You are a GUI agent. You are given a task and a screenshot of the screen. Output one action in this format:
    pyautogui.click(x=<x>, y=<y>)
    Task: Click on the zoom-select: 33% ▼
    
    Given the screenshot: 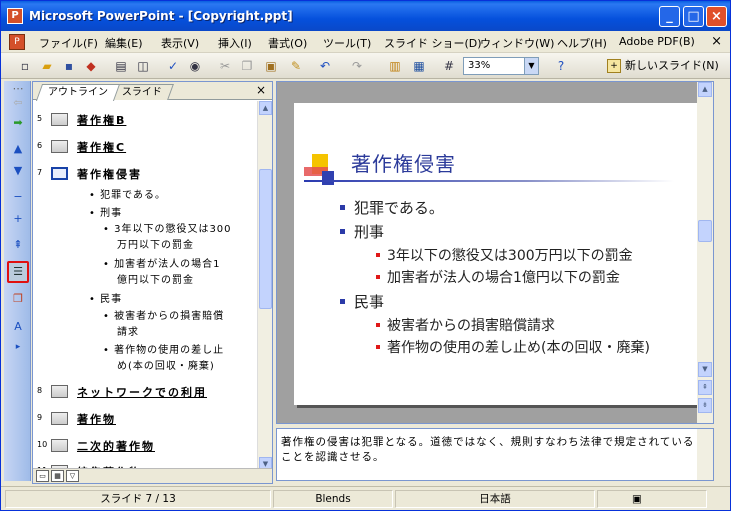 What is the action you would take?
    pyautogui.click(x=501, y=66)
    